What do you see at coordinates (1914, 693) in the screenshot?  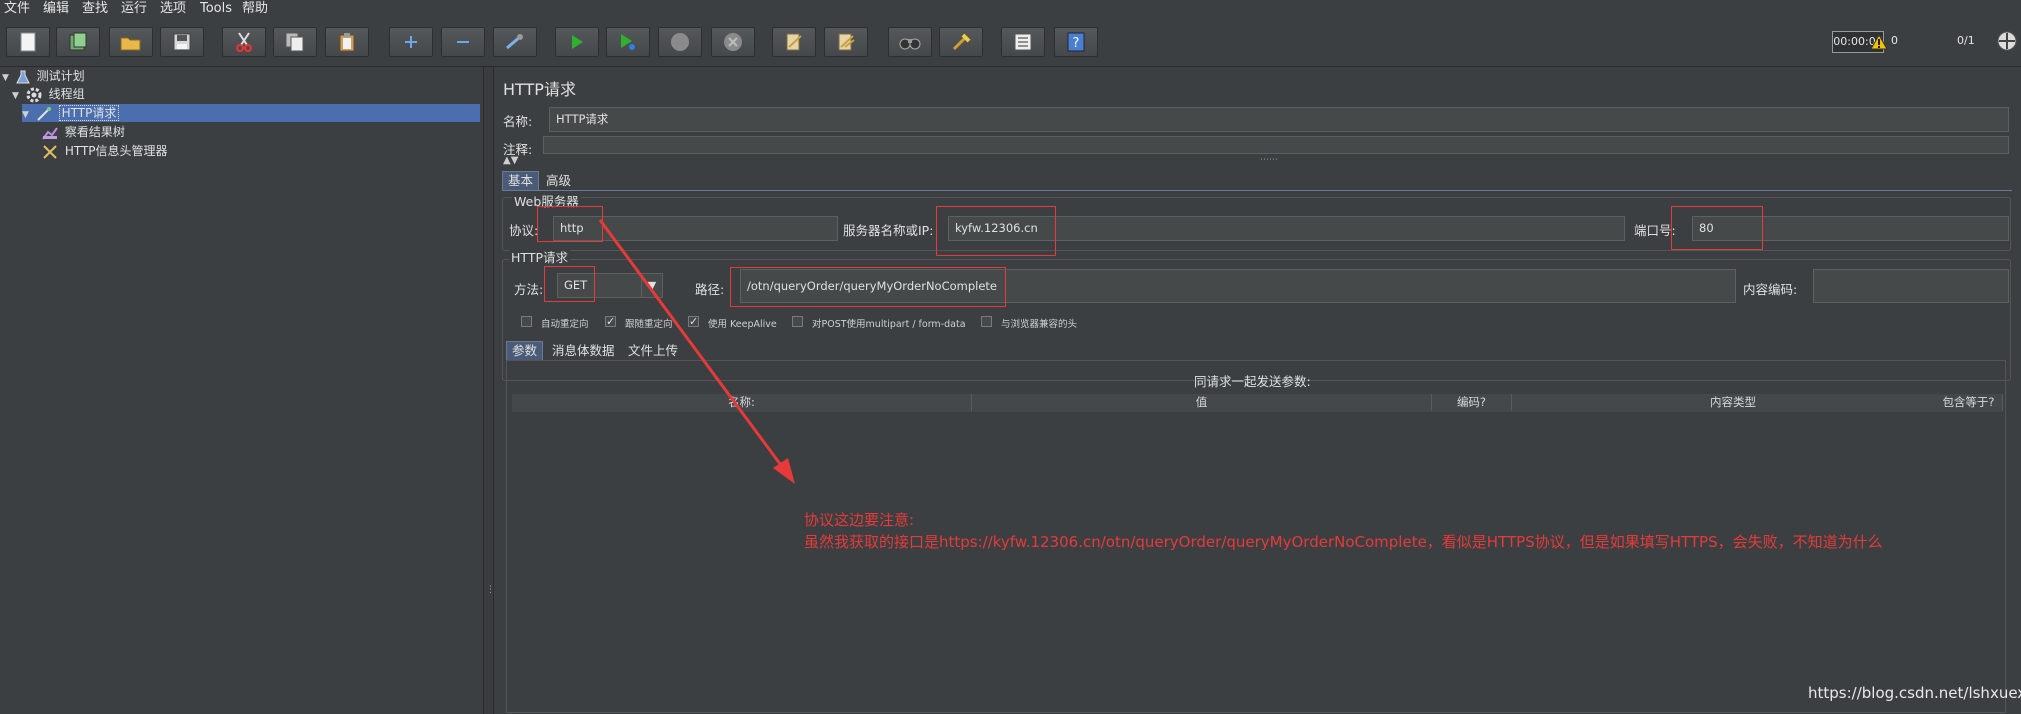 I see `watermark: https://blog.csdn.net/lshxuexi` at bounding box center [1914, 693].